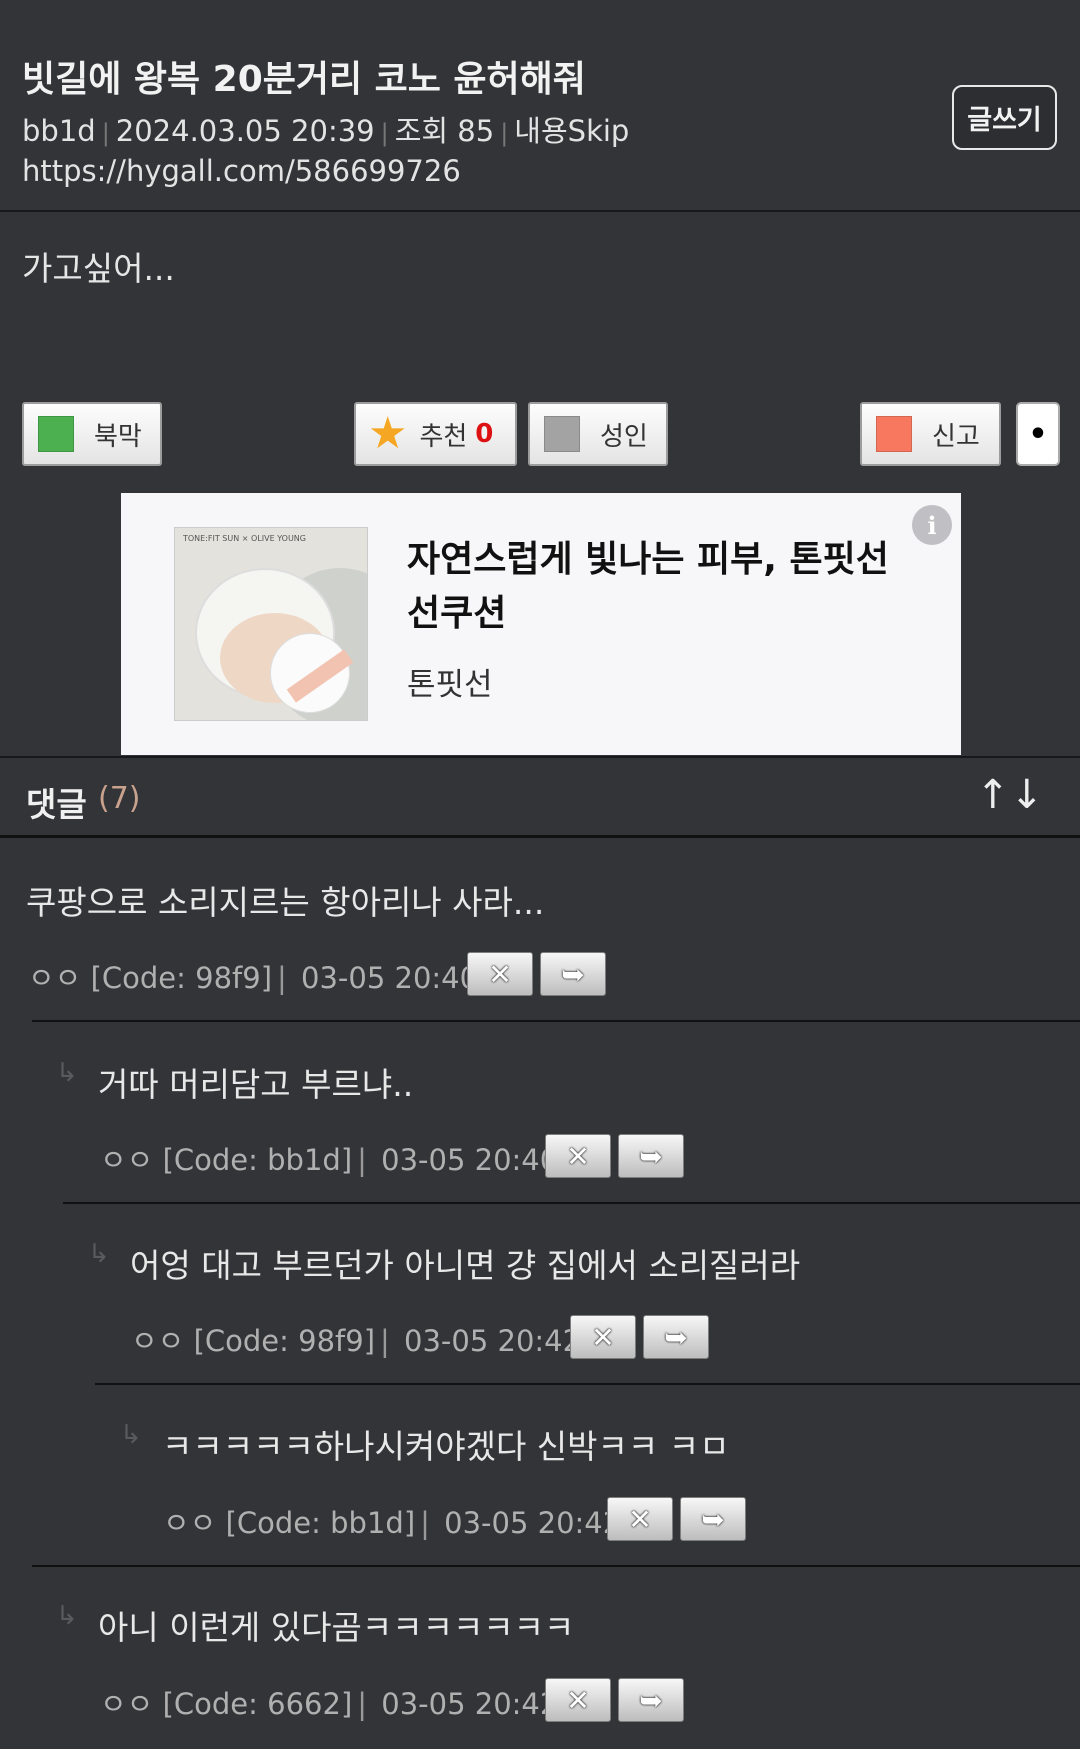 The width and height of the screenshot is (1080, 1749). What do you see at coordinates (624, 436) in the screenshot?
I see `adult-label: 성인` at bounding box center [624, 436].